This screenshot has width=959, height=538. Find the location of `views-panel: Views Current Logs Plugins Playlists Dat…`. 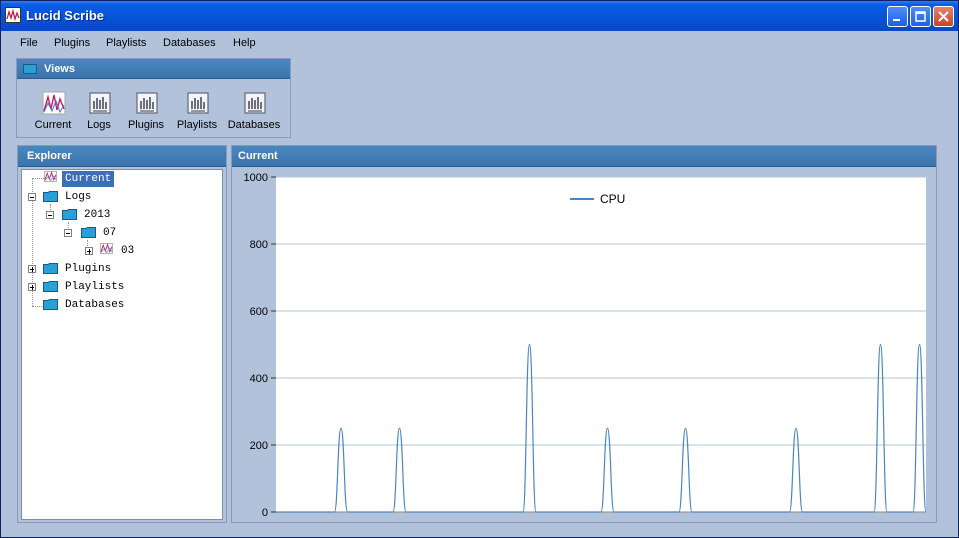

views-panel: Views Current Logs Plugins Playlists Dat… is located at coordinates (153, 98).